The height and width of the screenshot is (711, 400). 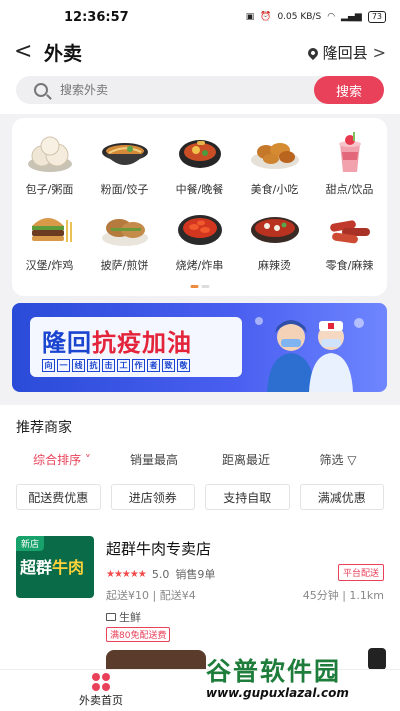 I want to click on banner-sub-char: 抗, so click(x=93, y=365).